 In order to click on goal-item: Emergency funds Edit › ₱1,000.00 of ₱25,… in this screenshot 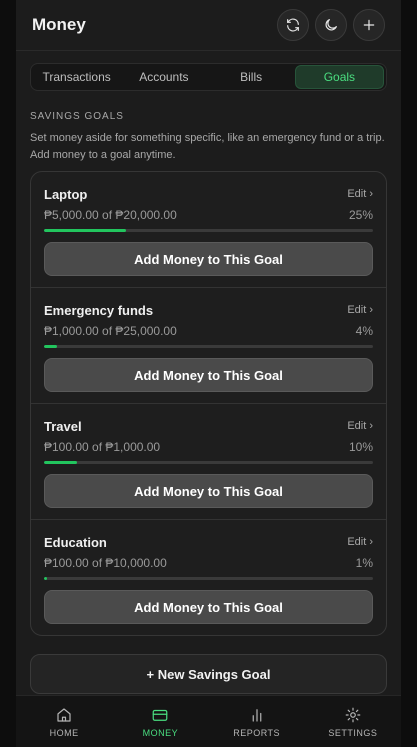, I will do `click(208, 346)`.